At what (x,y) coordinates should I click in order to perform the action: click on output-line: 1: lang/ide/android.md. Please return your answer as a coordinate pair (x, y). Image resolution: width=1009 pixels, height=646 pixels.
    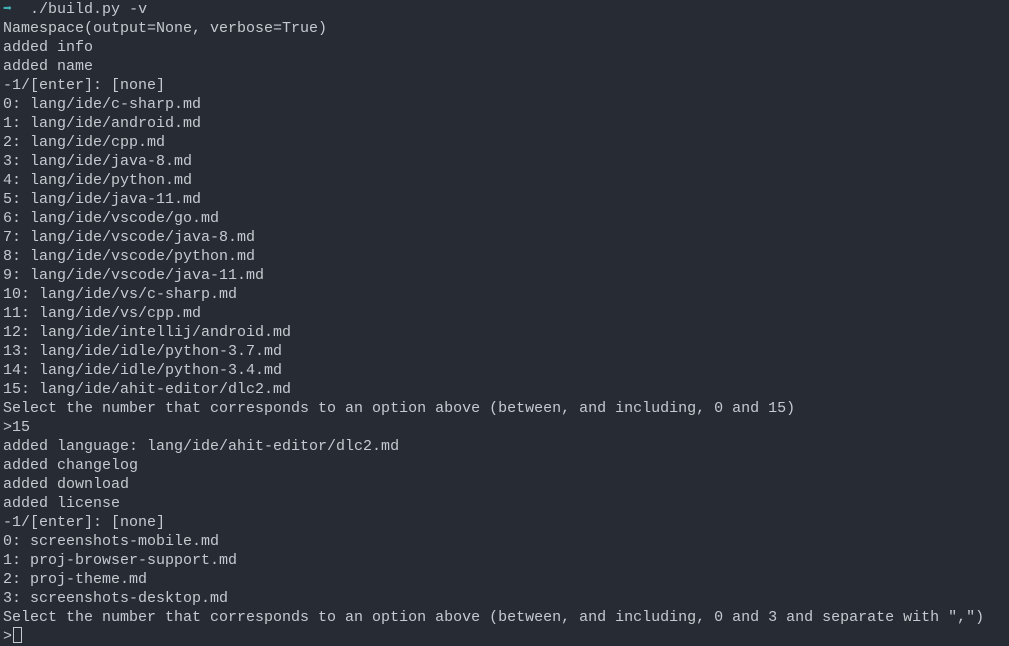
    Looking at the image, I should click on (102, 123).